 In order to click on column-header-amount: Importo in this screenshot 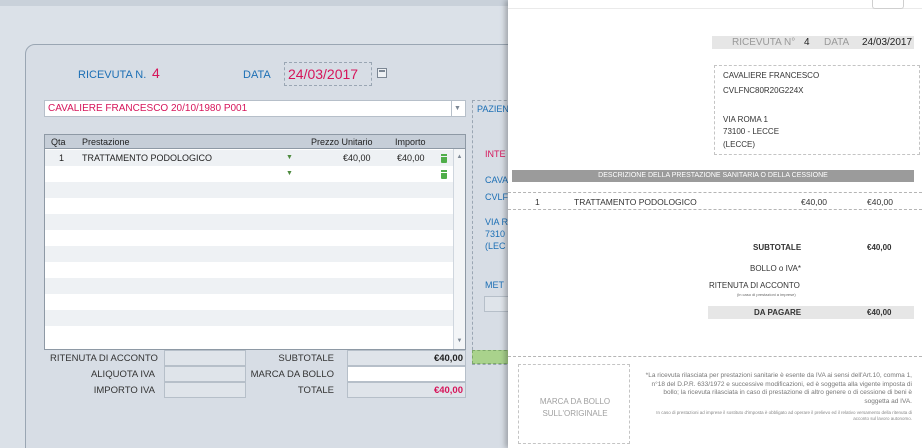, I will do `click(410, 142)`.